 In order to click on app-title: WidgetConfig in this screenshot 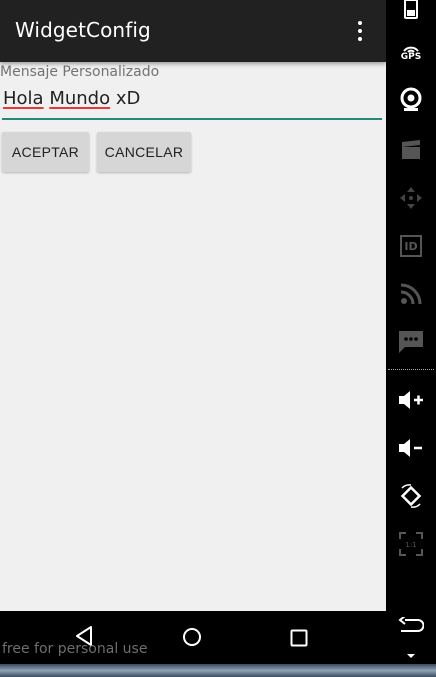, I will do `click(83, 30)`.